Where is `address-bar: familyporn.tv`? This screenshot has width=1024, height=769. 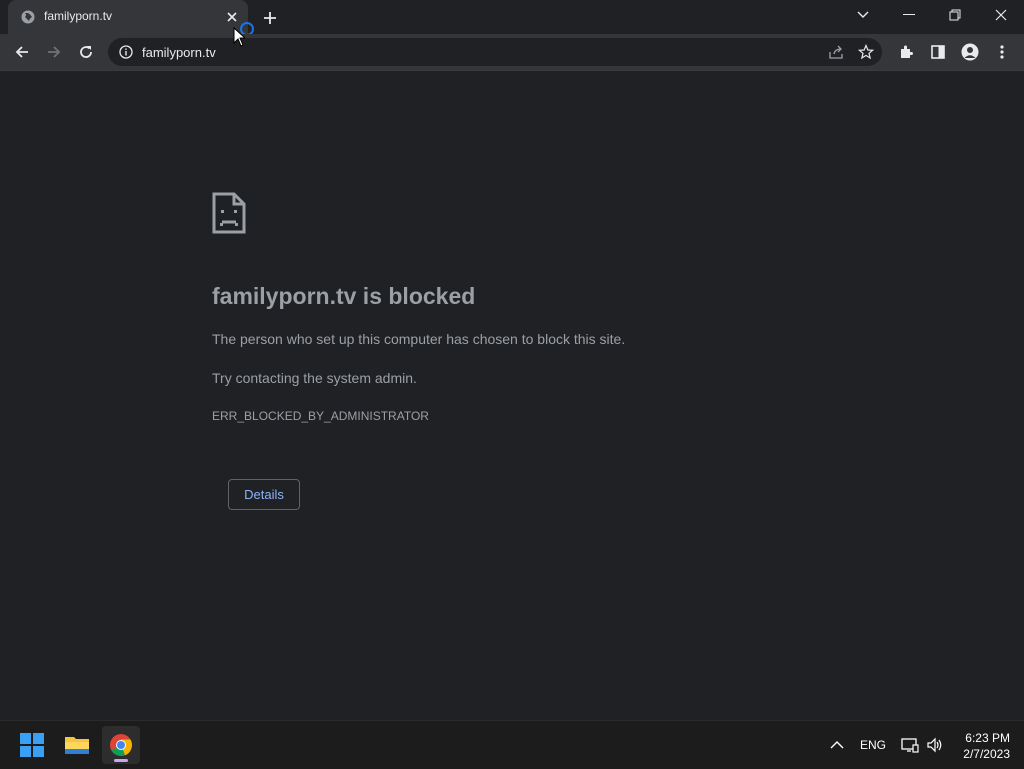
address-bar: familyporn.tv is located at coordinates (495, 52).